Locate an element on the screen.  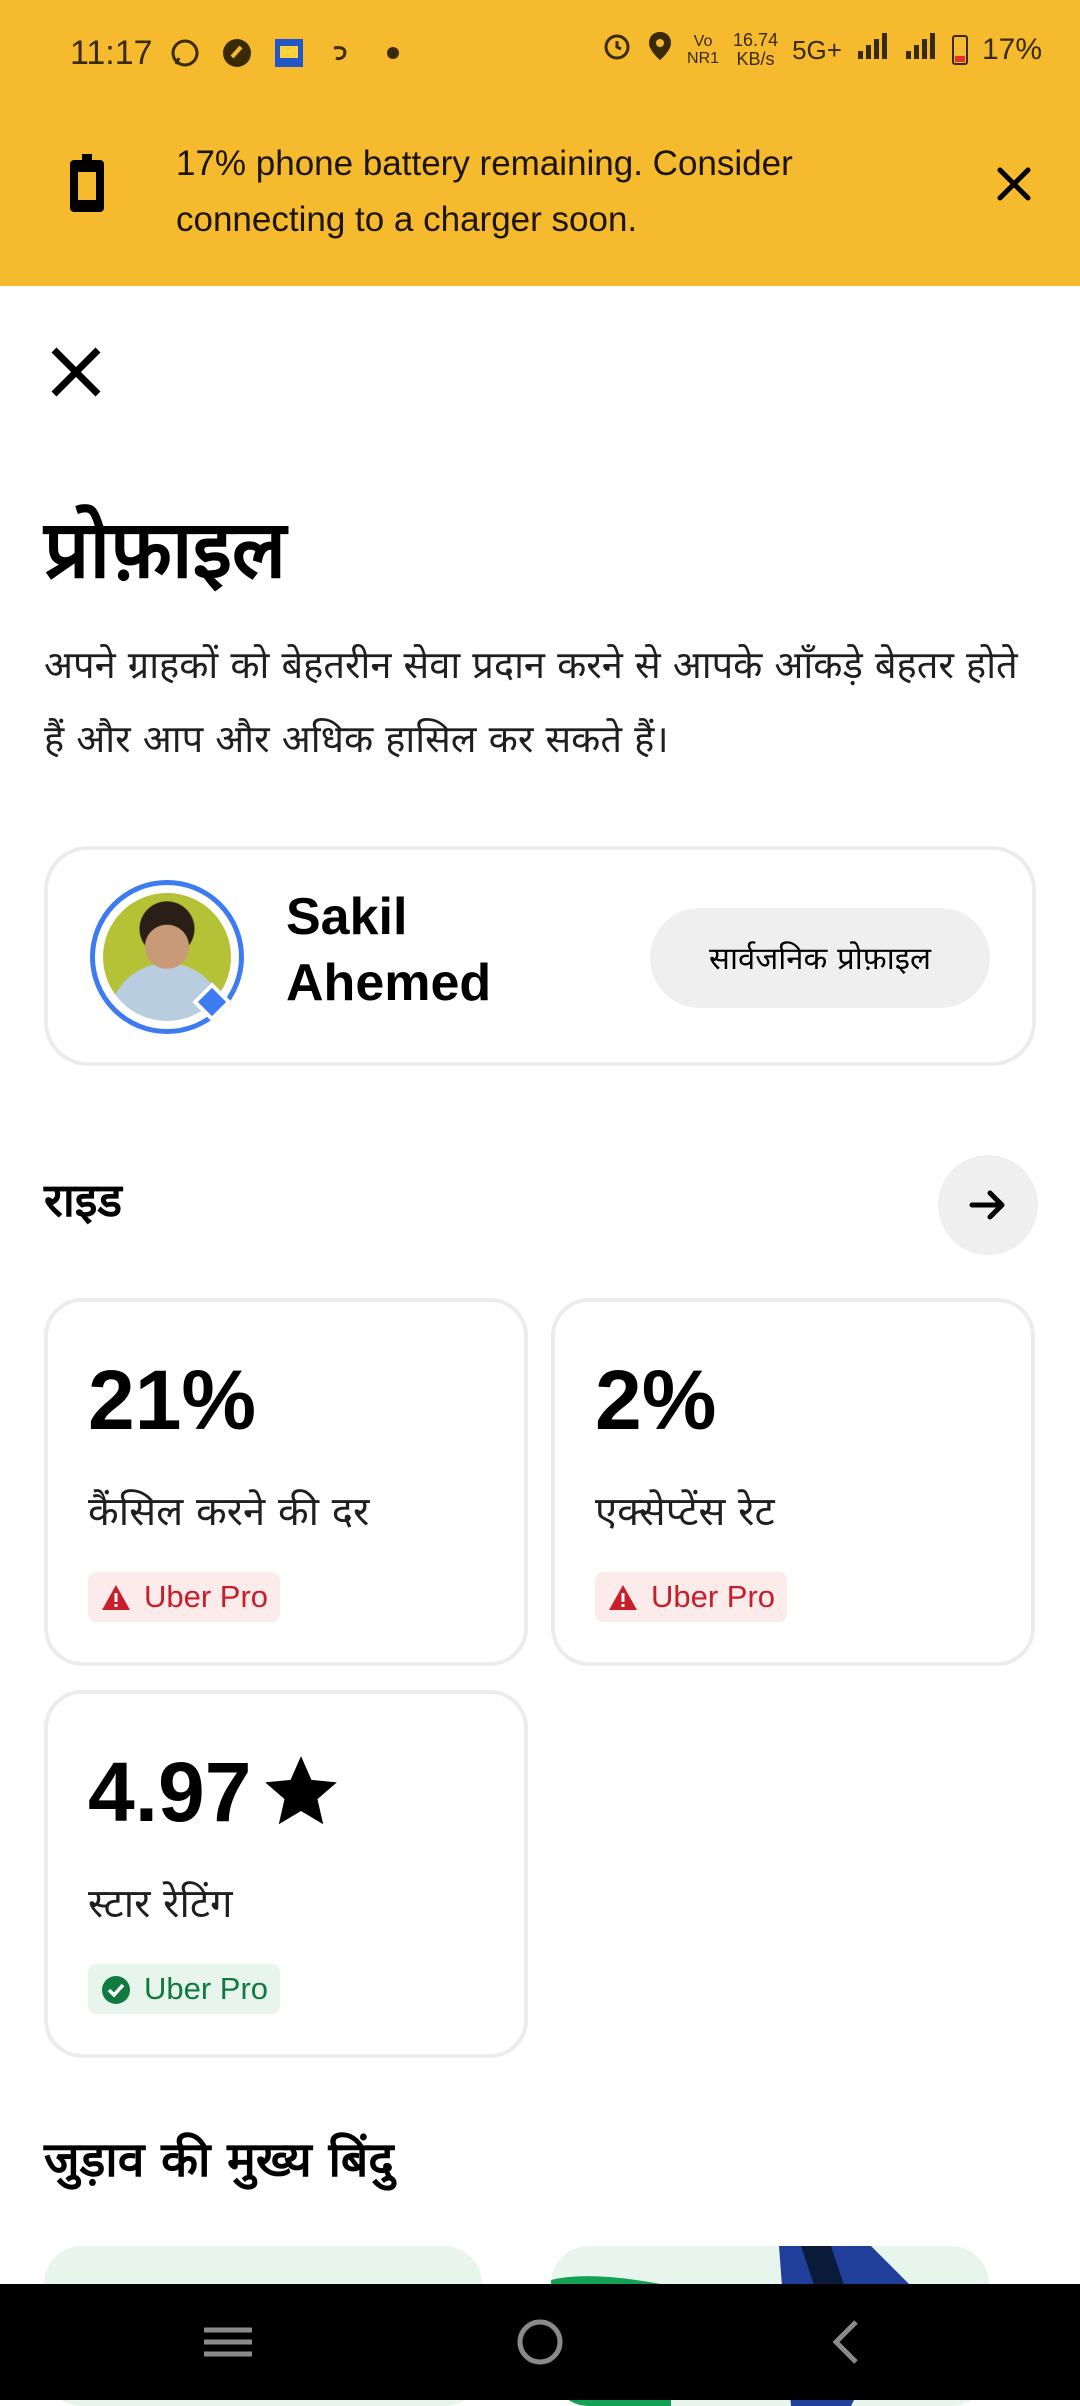
stat-card-acceptance-rate: 2% एक्सेप्टेंस रेट Uber Pro is located at coordinates (793, 1482).